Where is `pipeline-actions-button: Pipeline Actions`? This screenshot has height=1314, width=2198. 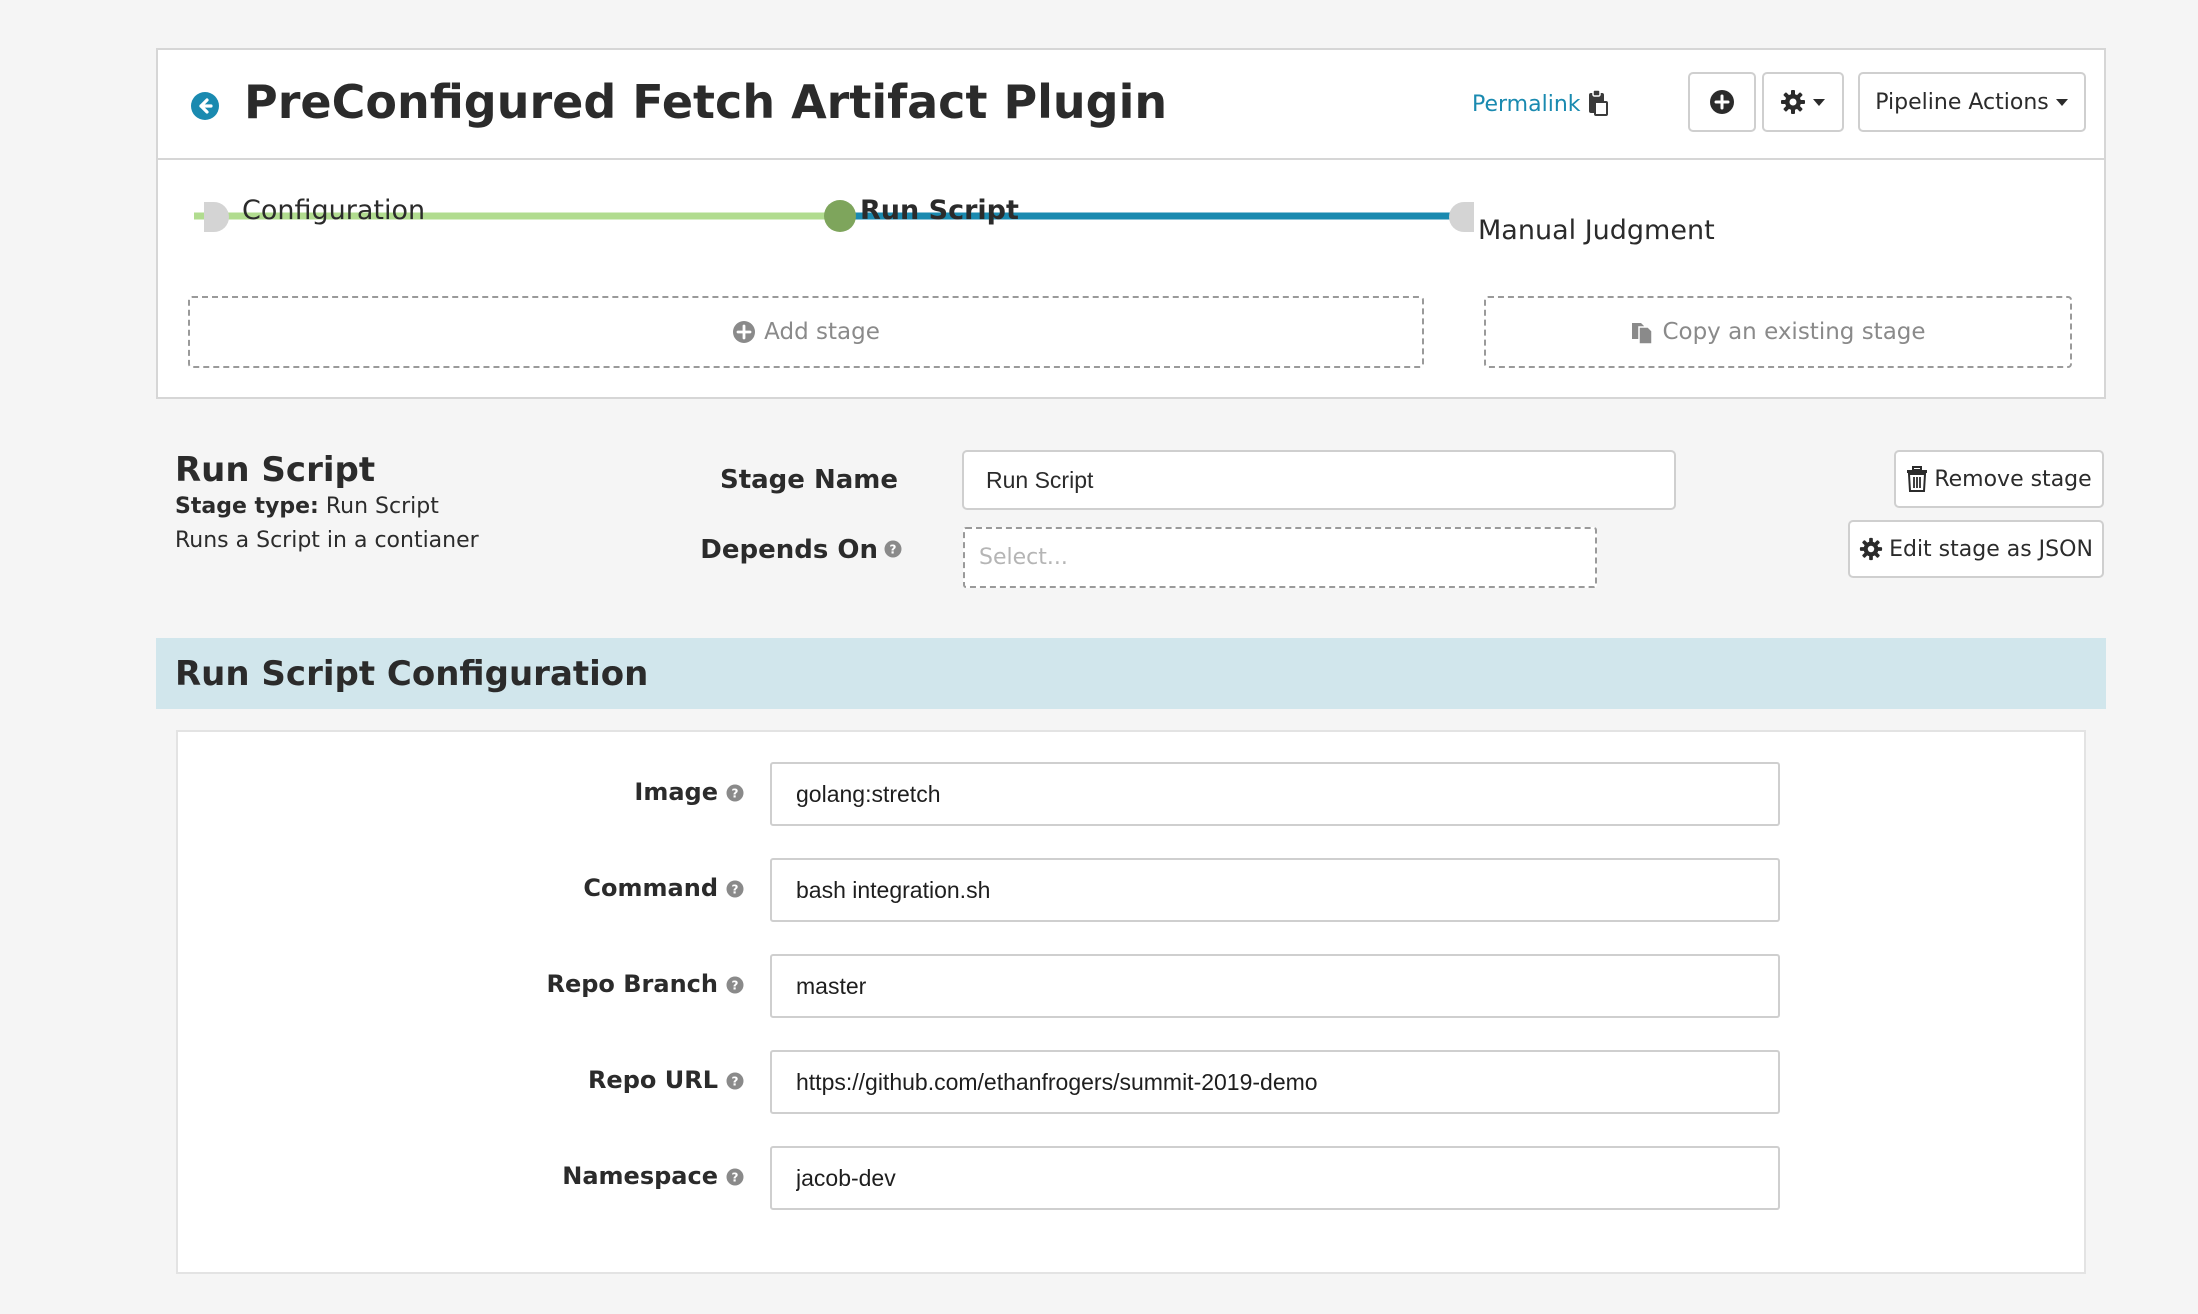 pipeline-actions-button: Pipeline Actions is located at coordinates (1972, 102).